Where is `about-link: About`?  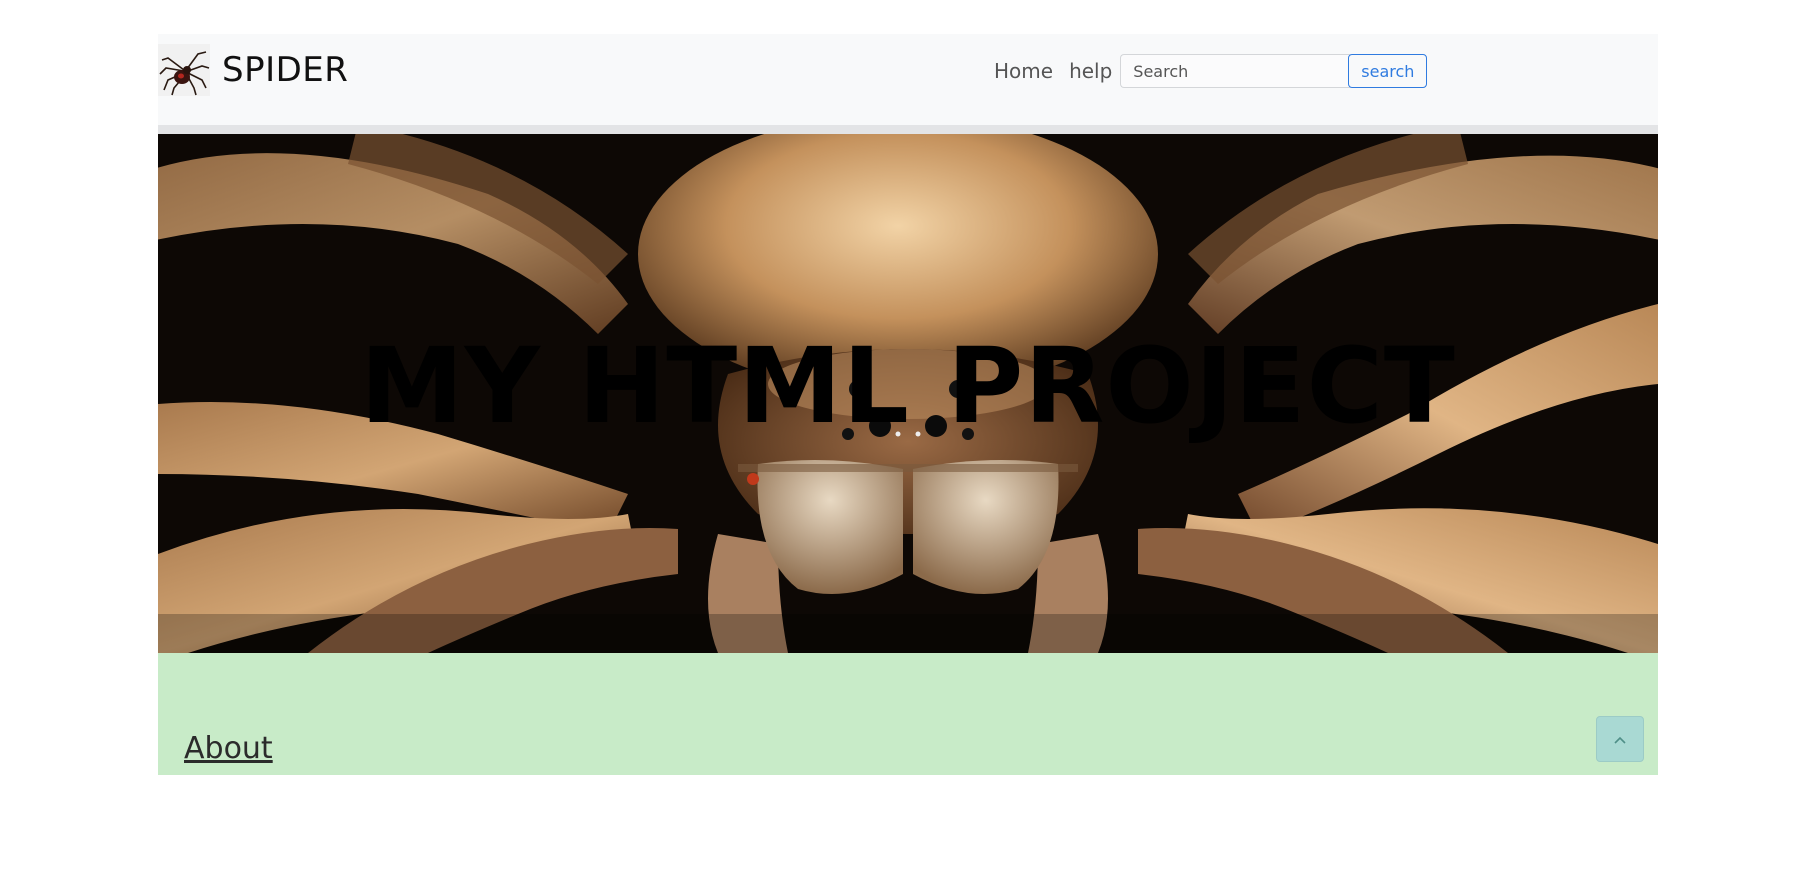
about-link: About is located at coordinates (228, 748).